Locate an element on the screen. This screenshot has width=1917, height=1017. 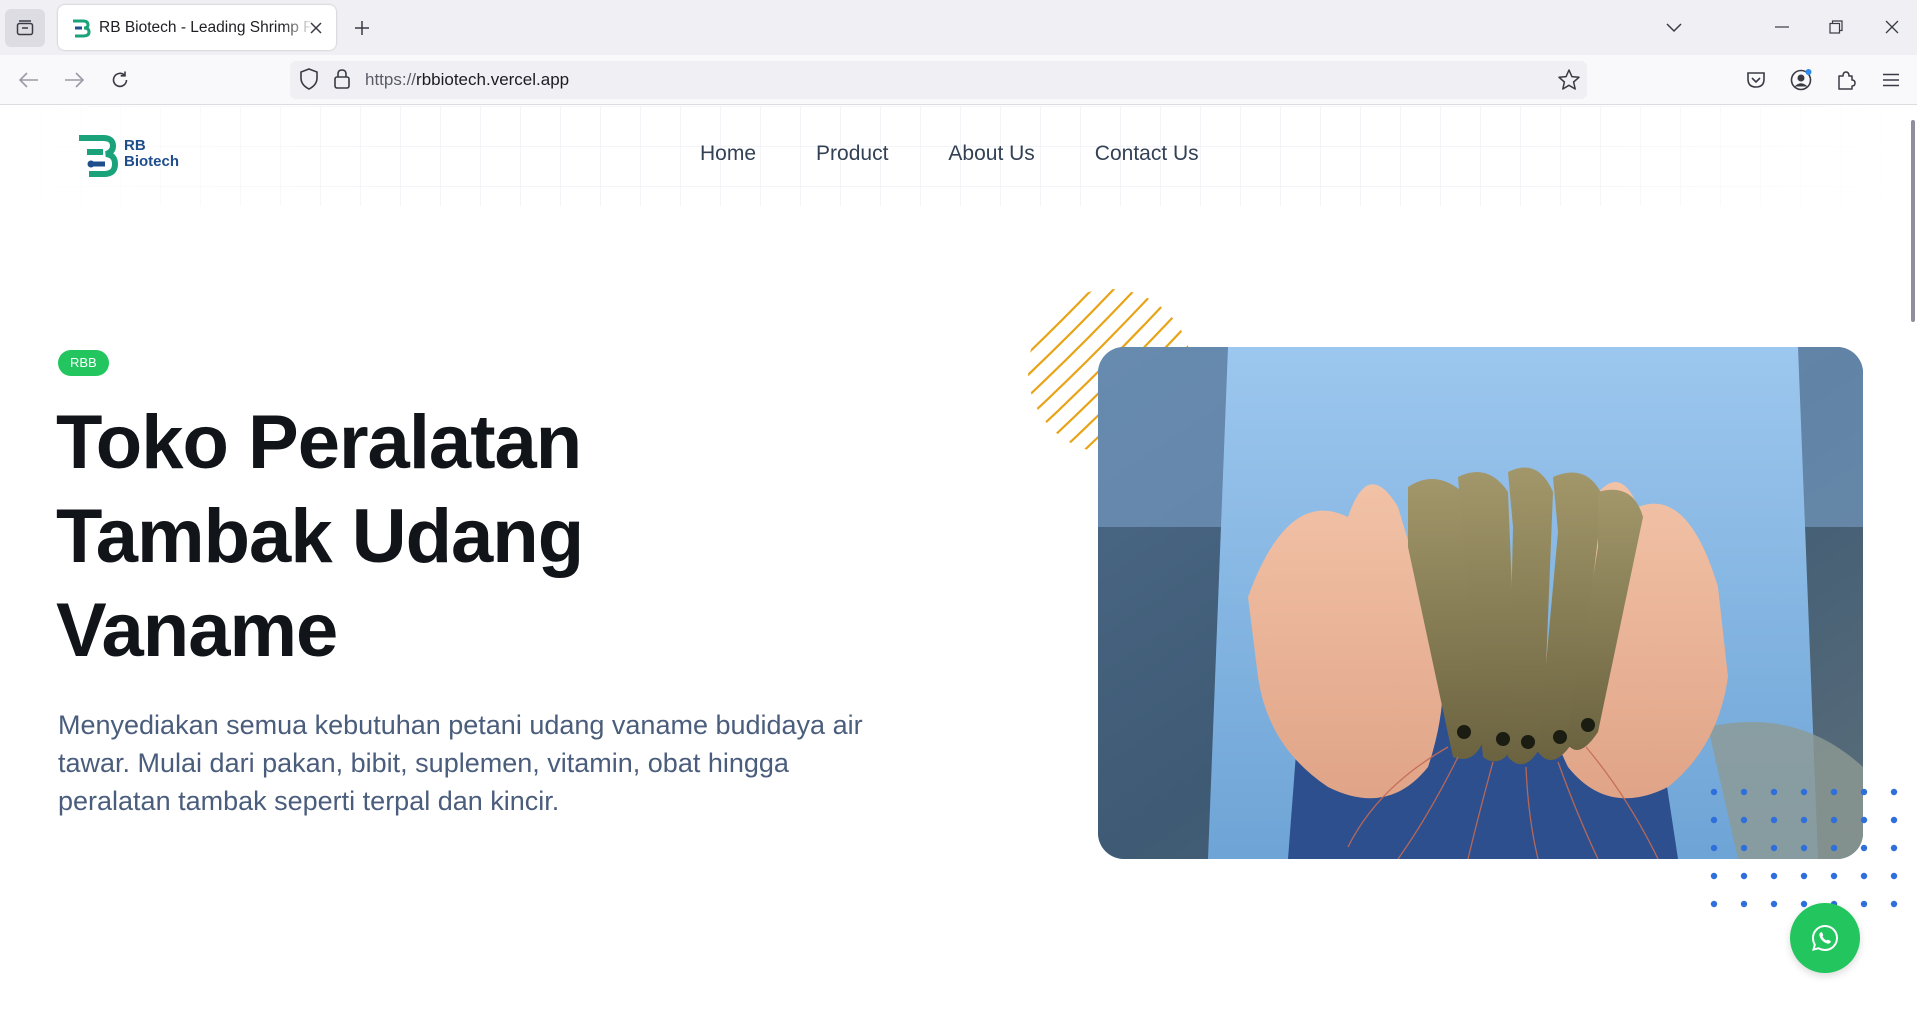
list-all-tabs-button is located at coordinates (1674, 28).